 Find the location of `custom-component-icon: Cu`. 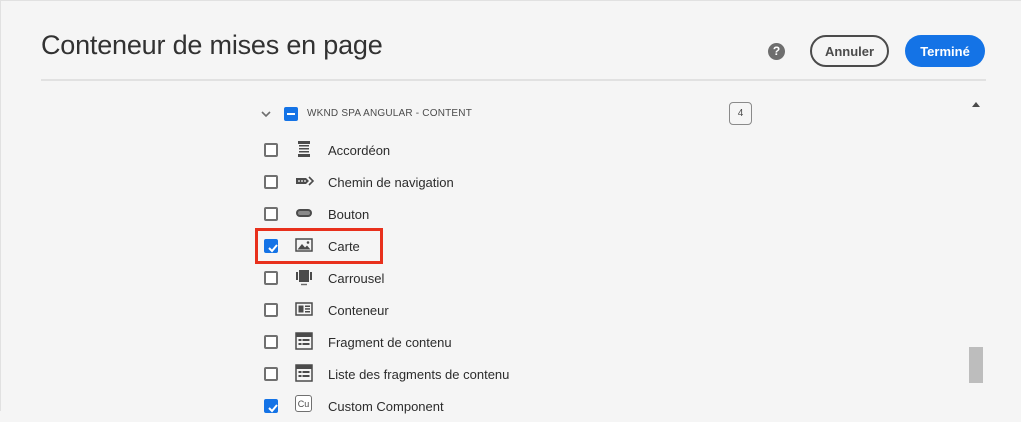

custom-component-icon: Cu is located at coordinates (303, 403).